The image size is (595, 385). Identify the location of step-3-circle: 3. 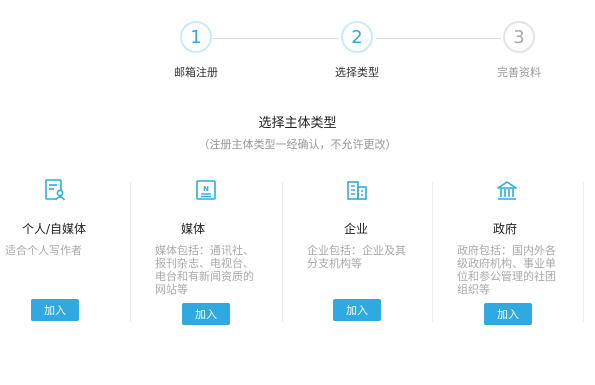
(519, 37).